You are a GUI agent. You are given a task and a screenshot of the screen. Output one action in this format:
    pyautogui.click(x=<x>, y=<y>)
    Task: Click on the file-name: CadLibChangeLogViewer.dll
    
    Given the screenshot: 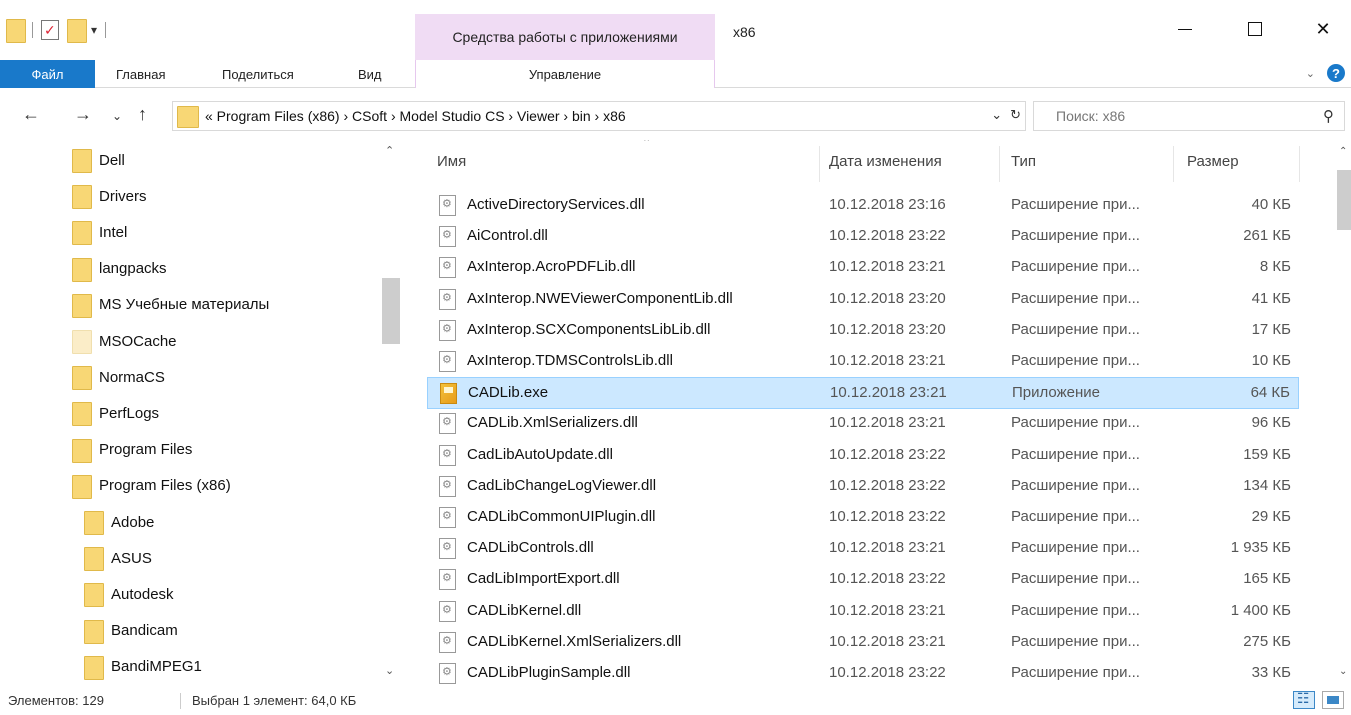 What is the action you would take?
    pyautogui.click(x=562, y=485)
    